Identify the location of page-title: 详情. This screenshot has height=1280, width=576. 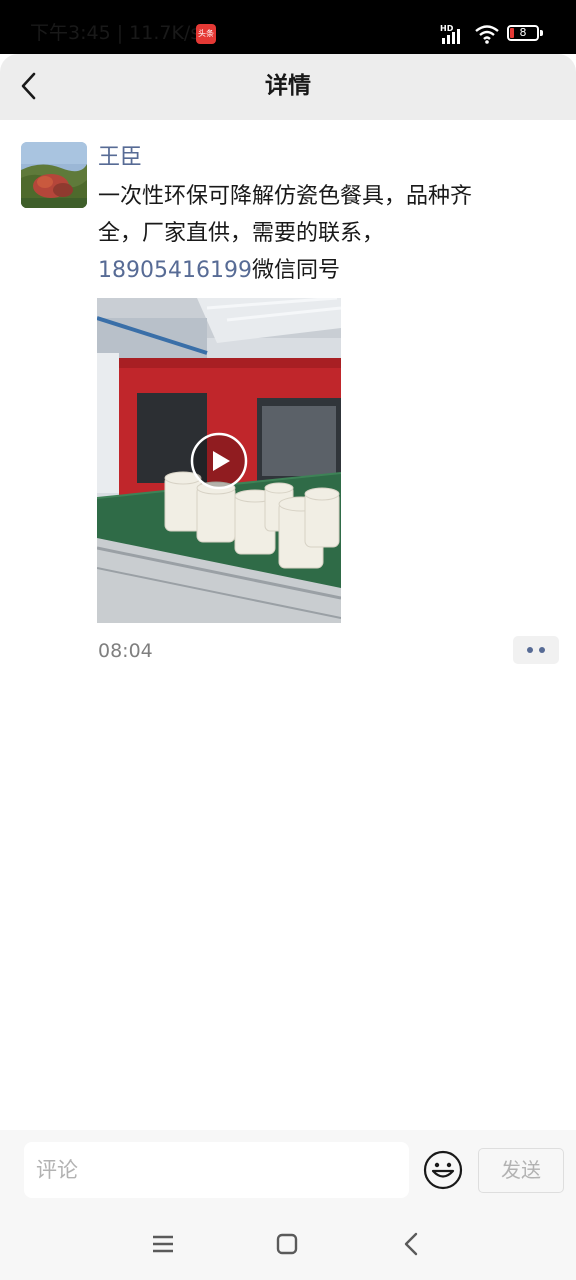
(288, 86).